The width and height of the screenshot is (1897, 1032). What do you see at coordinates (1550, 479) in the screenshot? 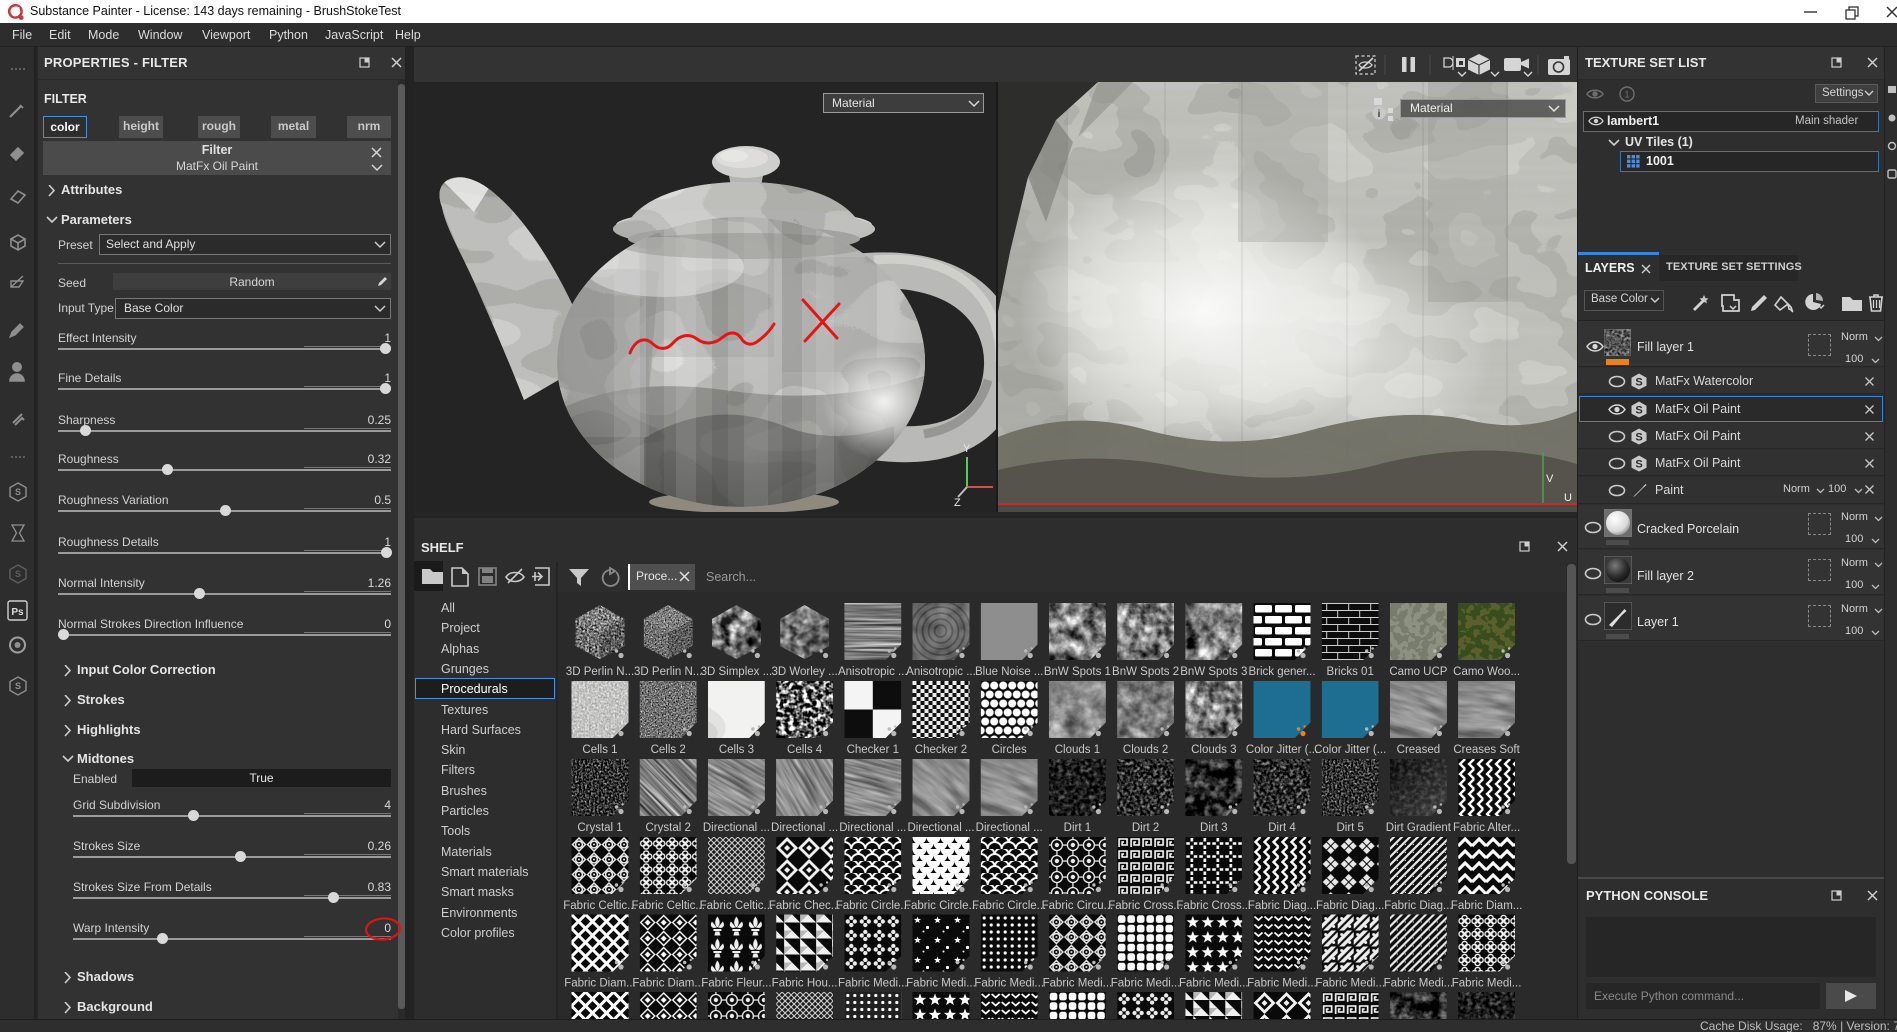
I see `svg-text: V` at bounding box center [1550, 479].